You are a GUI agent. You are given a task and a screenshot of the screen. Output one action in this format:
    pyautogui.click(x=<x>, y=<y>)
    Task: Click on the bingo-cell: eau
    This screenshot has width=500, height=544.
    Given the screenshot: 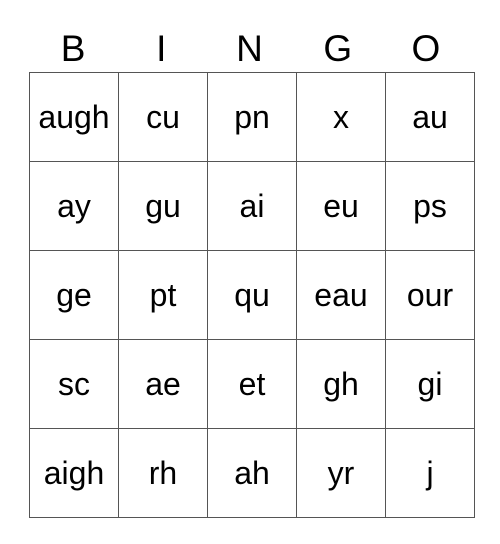 What is the action you would take?
    pyautogui.click(x=341, y=295)
    